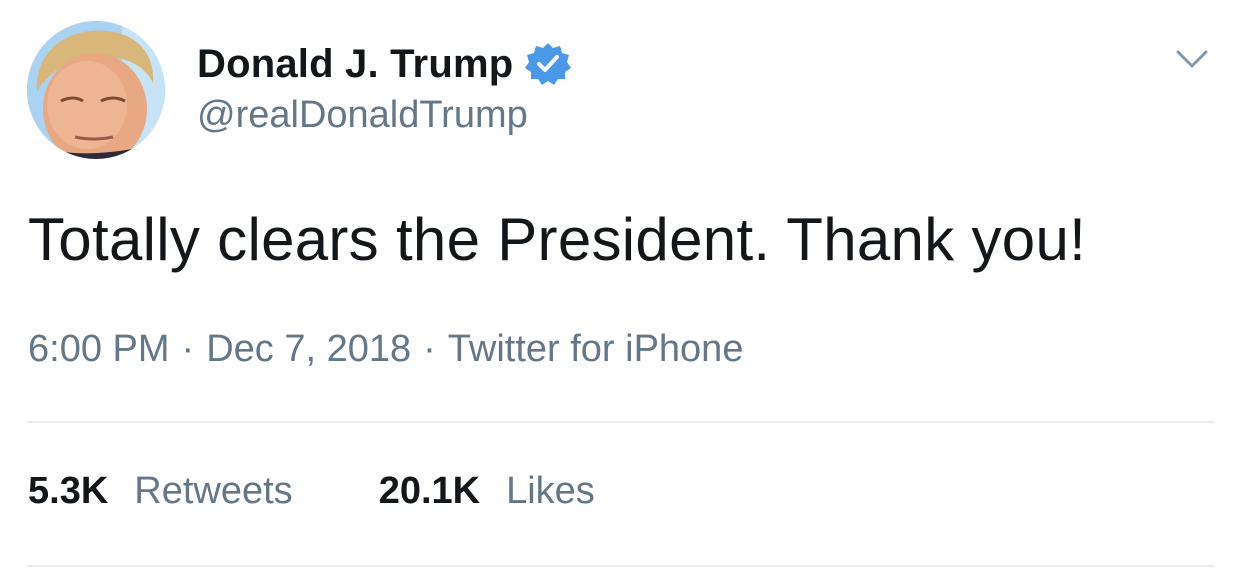  What do you see at coordinates (429, 491) in the screenshot?
I see `likes-count: 20.1K` at bounding box center [429, 491].